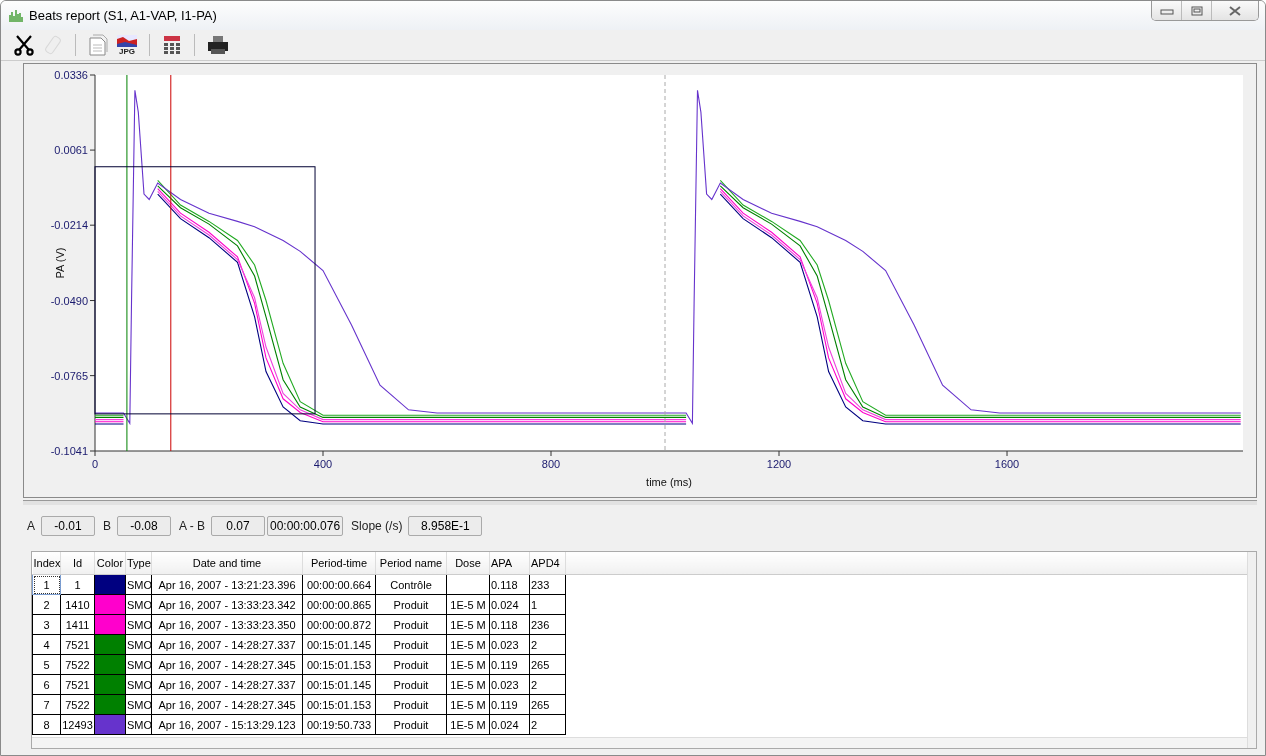 The width and height of the screenshot is (1266, 756). What do you see at coordinates (127, 40) in the screenshot?
I see `image-icon` at bounding box center [127, 40].